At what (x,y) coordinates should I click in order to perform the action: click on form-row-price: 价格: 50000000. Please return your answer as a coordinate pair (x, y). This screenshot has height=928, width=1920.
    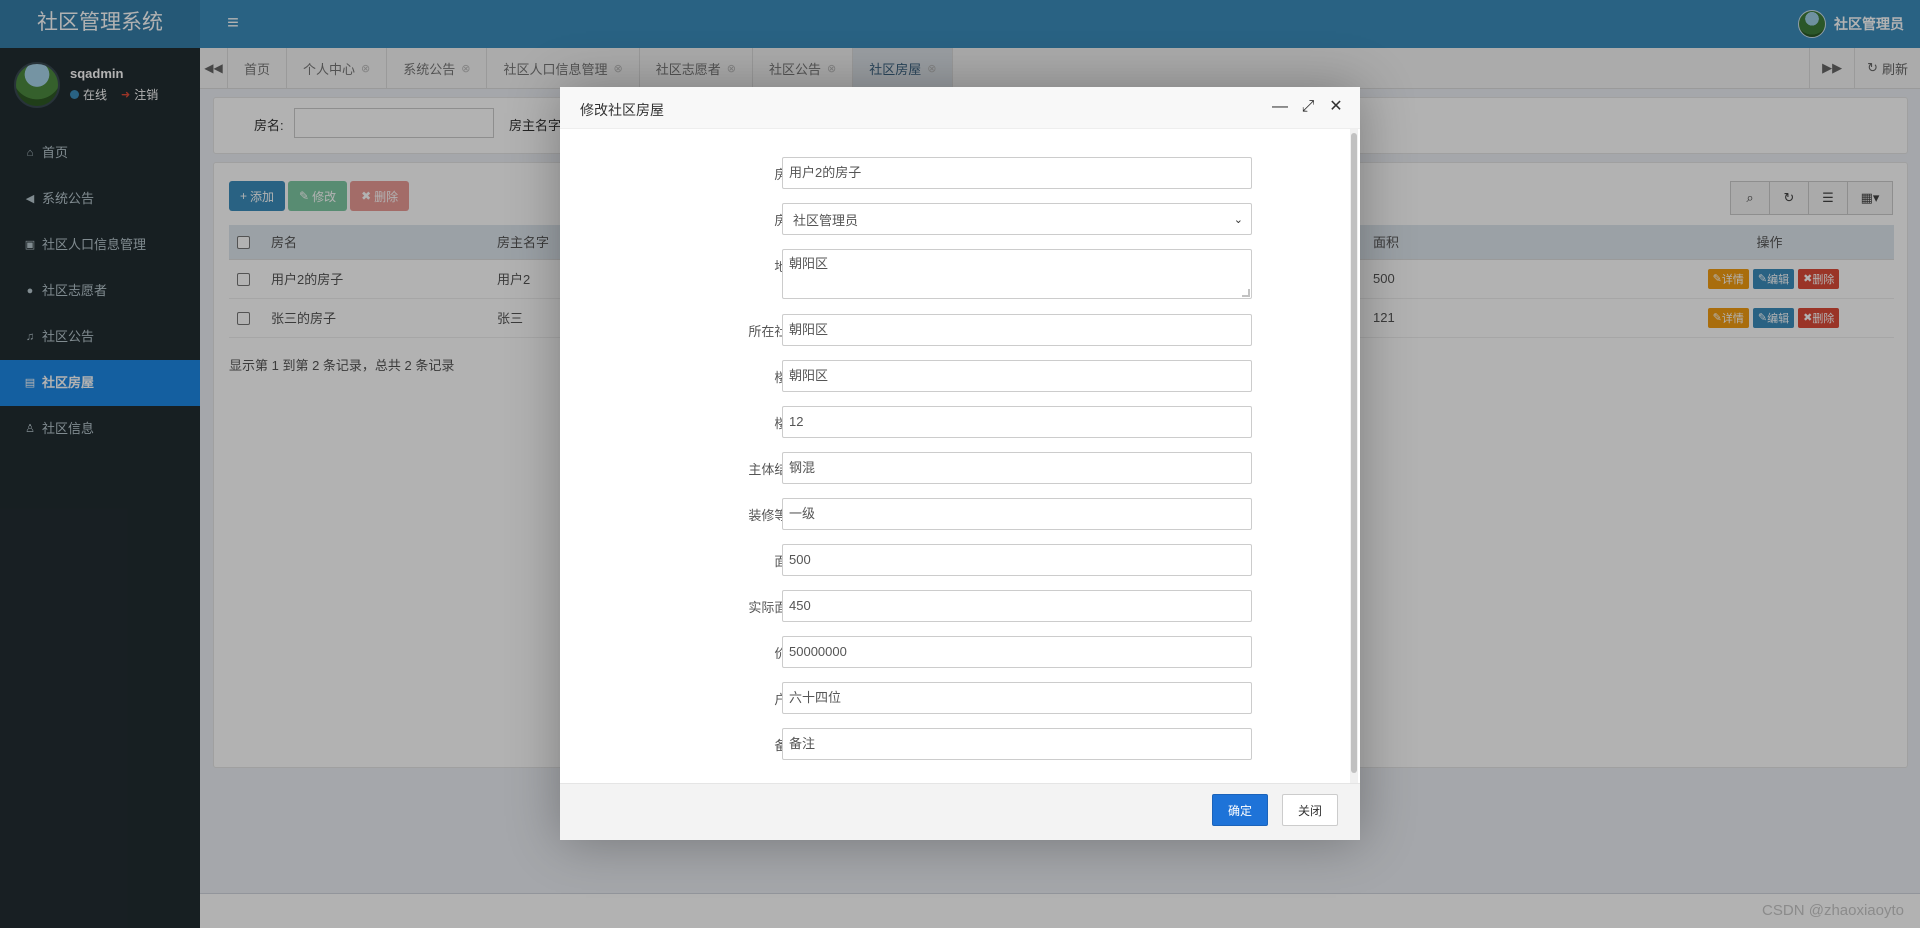
    Looking at the image, I should click on (960, 652).